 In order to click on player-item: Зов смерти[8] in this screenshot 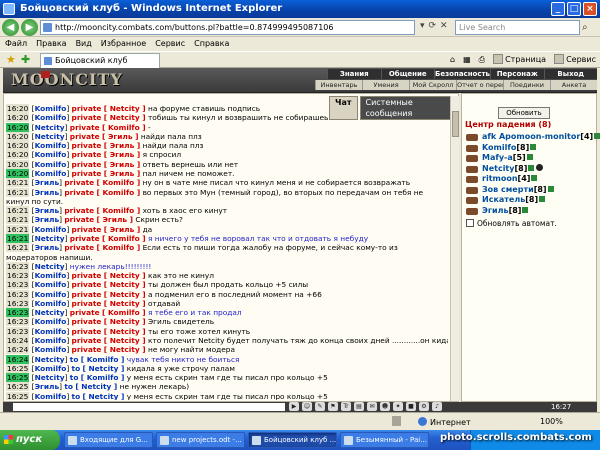, I will do `click(531, 190)`.